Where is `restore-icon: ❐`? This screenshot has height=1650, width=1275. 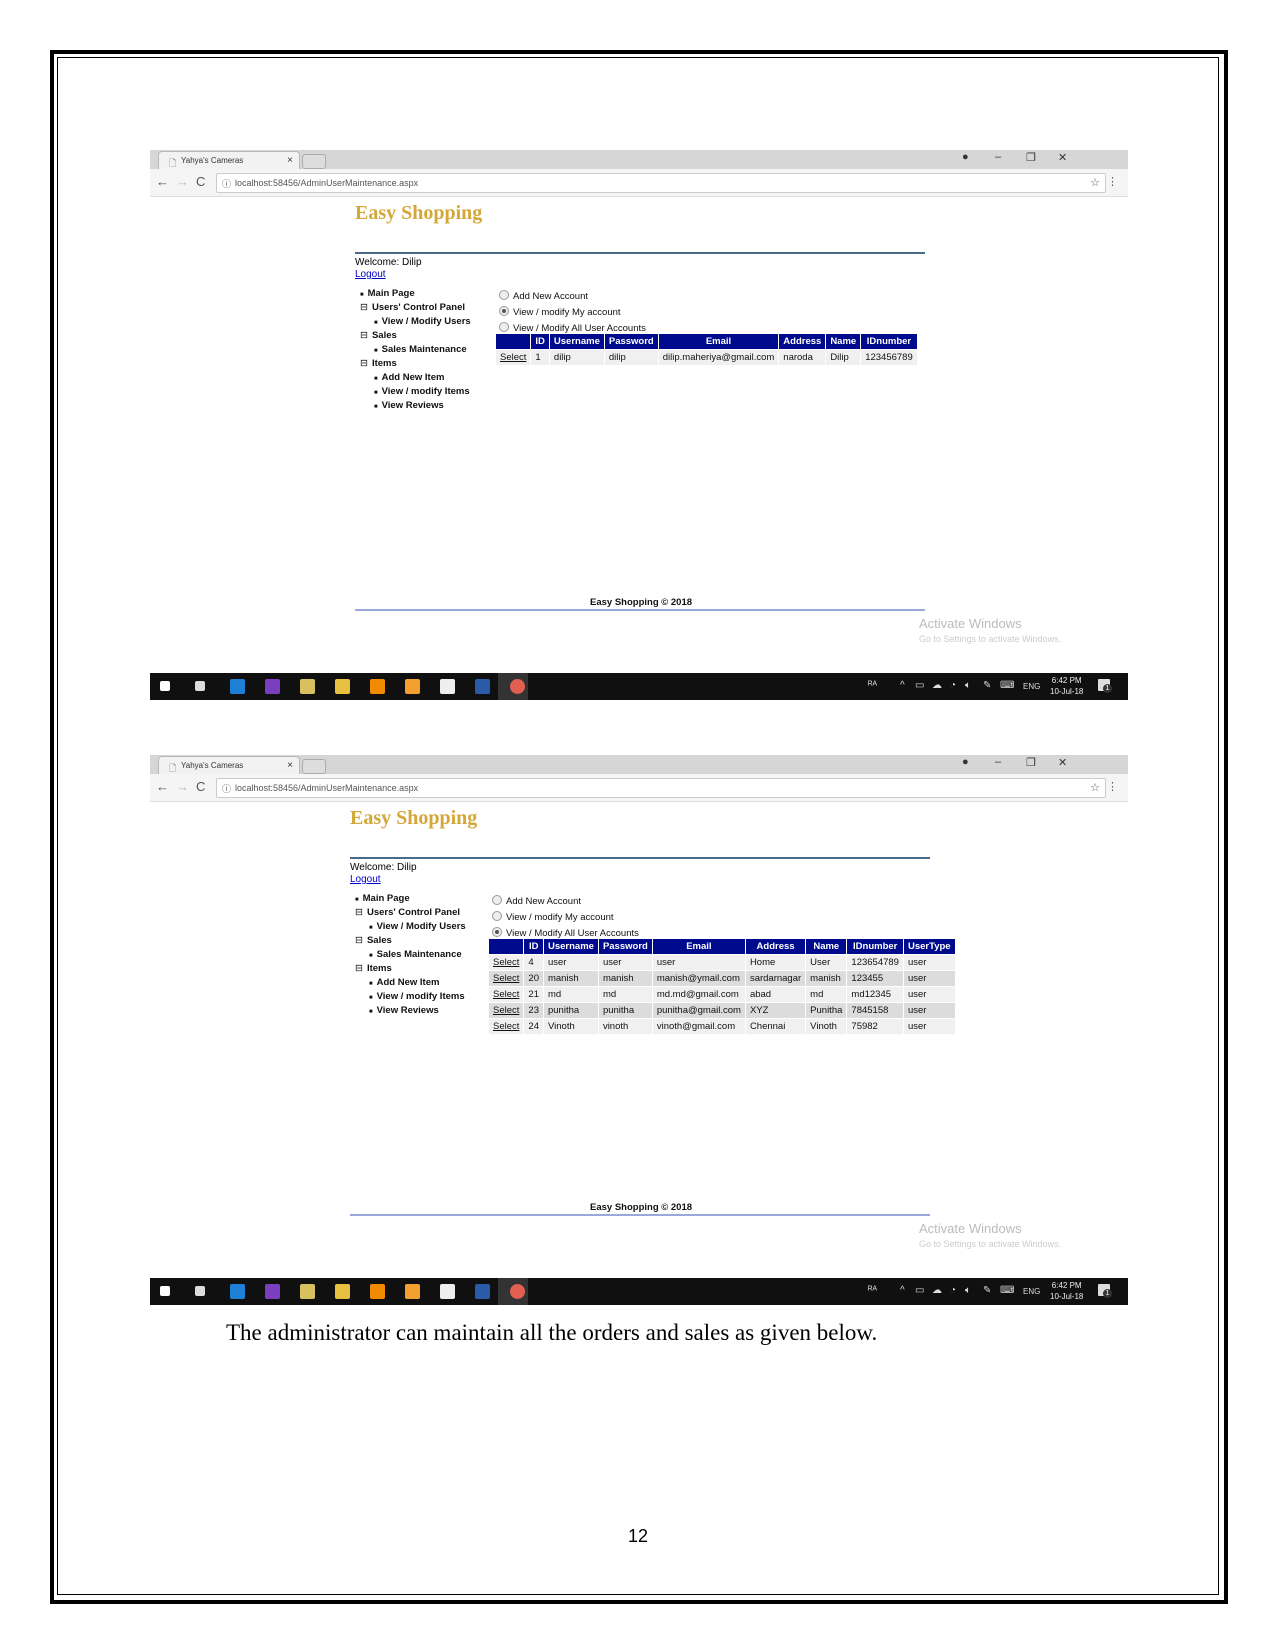 restore-icon: ❐ is located at coordinates (1031, 157).